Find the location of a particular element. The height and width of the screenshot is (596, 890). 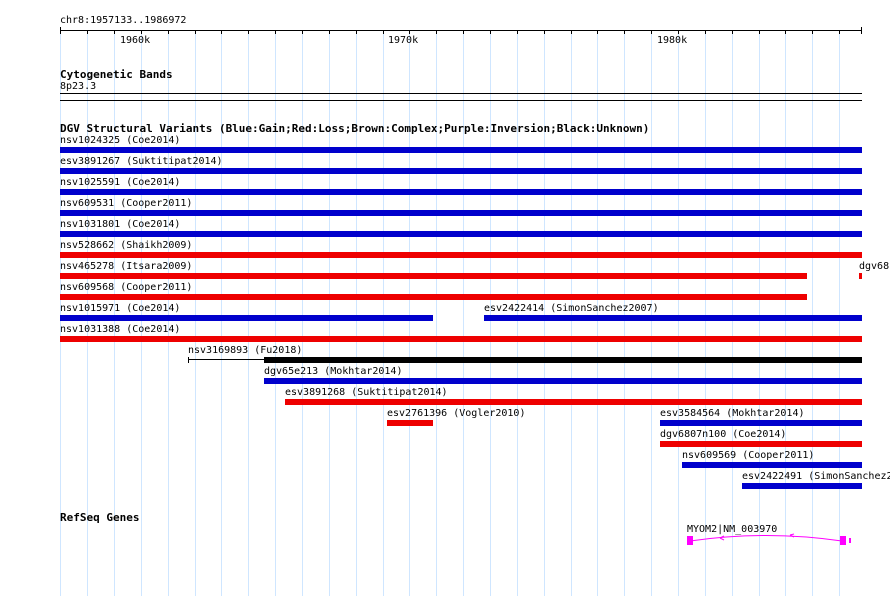

strand-arrow-icon is located at coordinates (722, 538).